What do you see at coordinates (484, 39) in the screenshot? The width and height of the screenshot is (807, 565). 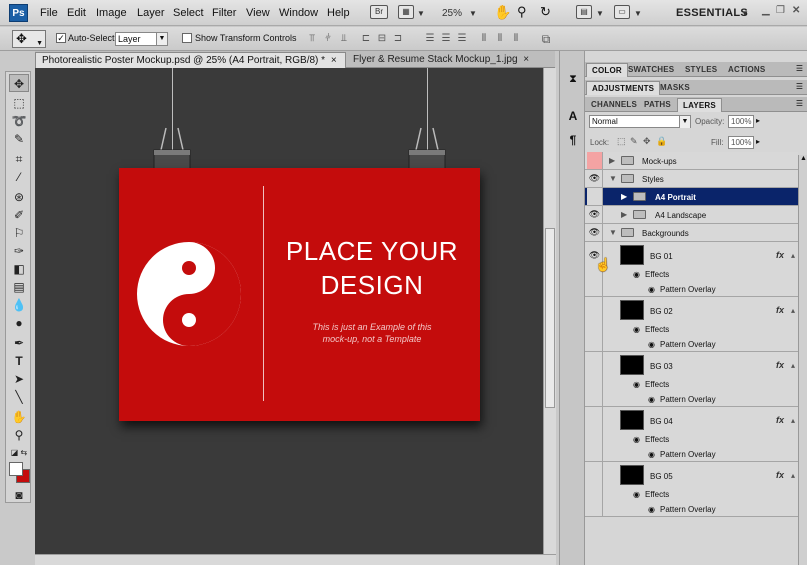 I see `distribute-left-icon: ⫴` at bounding box center [484, 39].